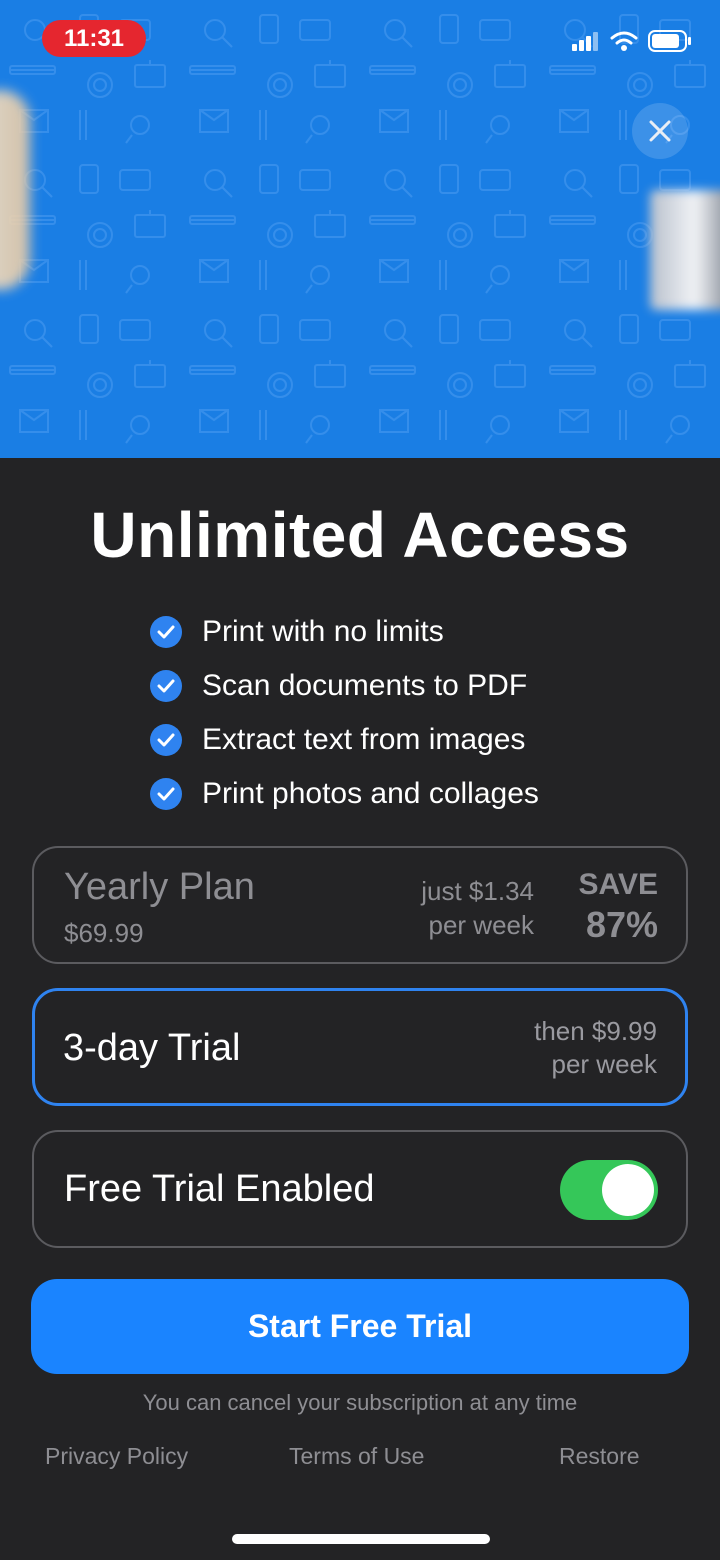  I want to click on feature-label: Extract text from images, so click(364, 739).